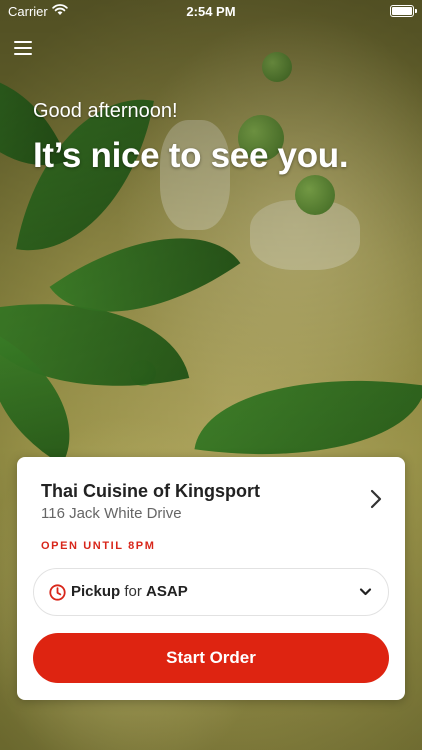 The width and height of the screenshot is (422, 750). What do you see at coordinates (150, 491) in the screenshot?
I see `restaurant-name: Thai Cuisine of Kingsport` at bounding box center [150, 491].